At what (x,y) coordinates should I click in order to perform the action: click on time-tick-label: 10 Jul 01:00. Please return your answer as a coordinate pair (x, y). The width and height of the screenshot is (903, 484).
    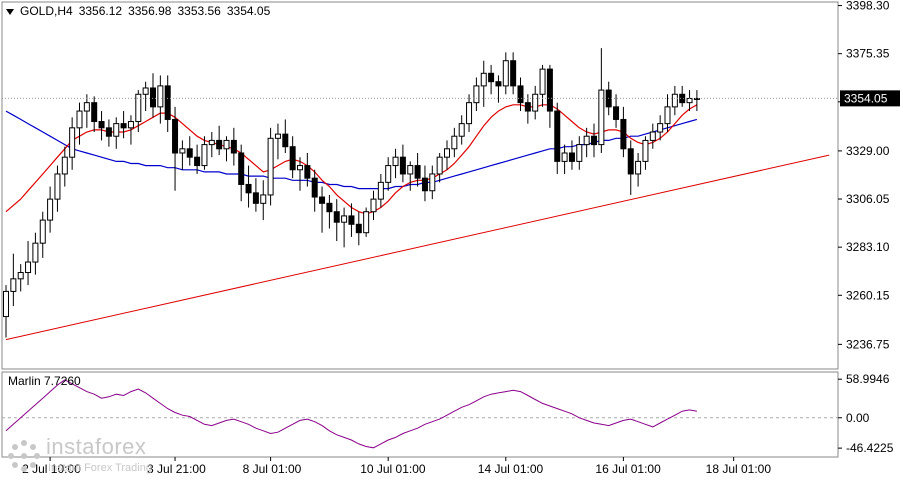
    Looking at the image, I should click on (393, 469).